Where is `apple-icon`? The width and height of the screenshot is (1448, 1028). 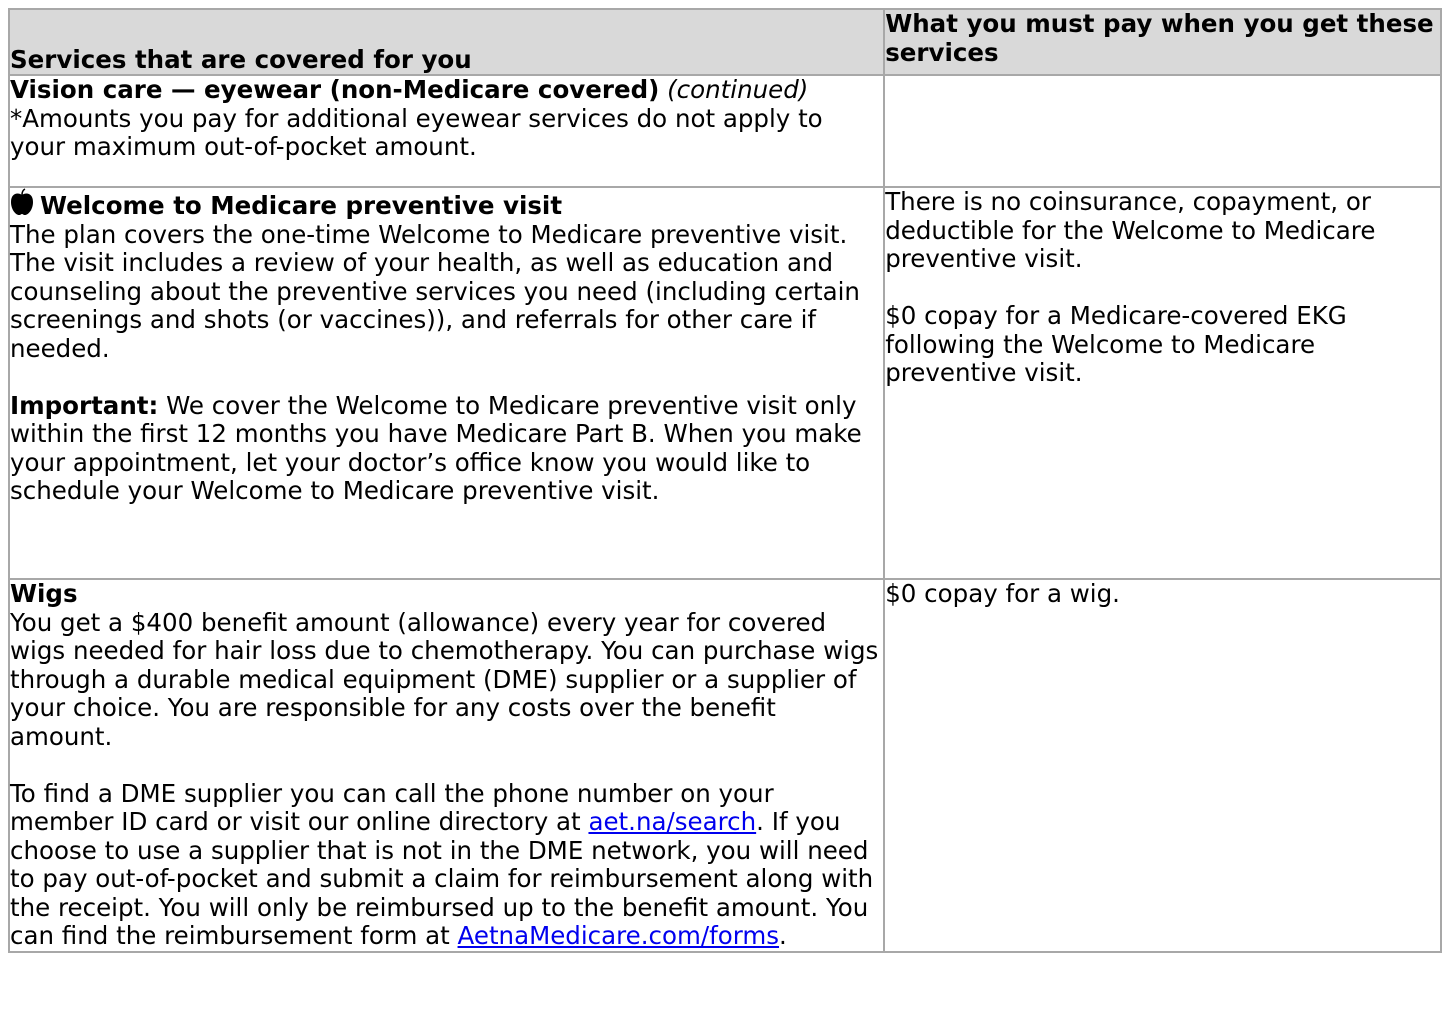 apple-icon is located at coordinates (22, 202).